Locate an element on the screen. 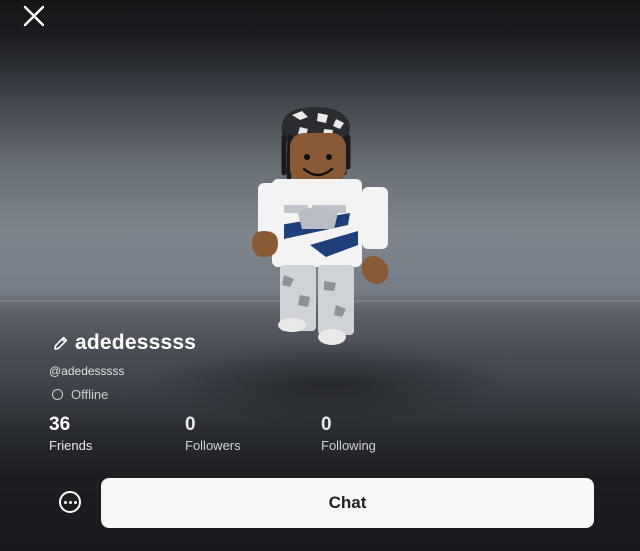  status-text: Offline is located at coordinates (90, 394).